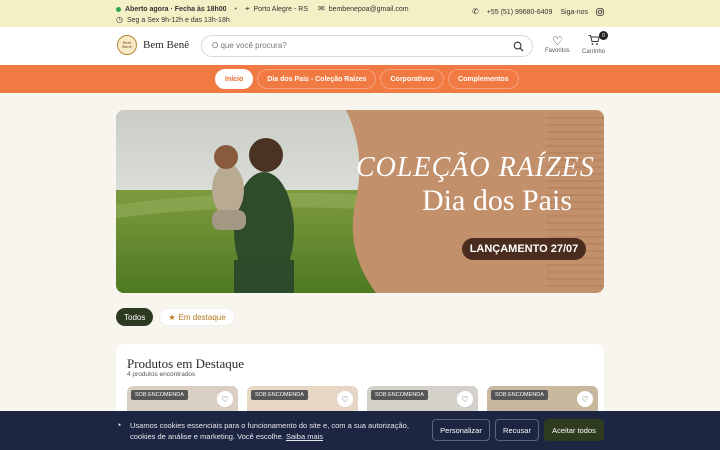 This screenshot has height=450, width=720. What do you see at coordinates (234, 79) in the screenshot?
I see `nav-item-inicio: Início` at bounding box center [234, 79].